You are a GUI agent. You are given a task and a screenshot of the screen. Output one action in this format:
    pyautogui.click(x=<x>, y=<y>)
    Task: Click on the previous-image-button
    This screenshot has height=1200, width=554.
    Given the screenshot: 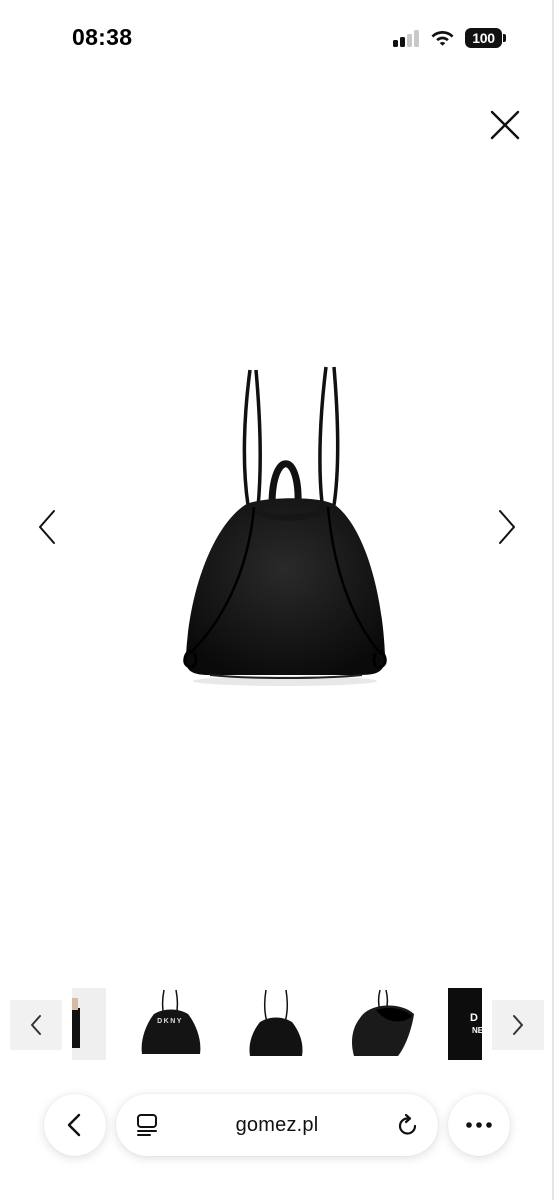 What is the action you would take?
    pyautogui.click(x=47, y=527)
    